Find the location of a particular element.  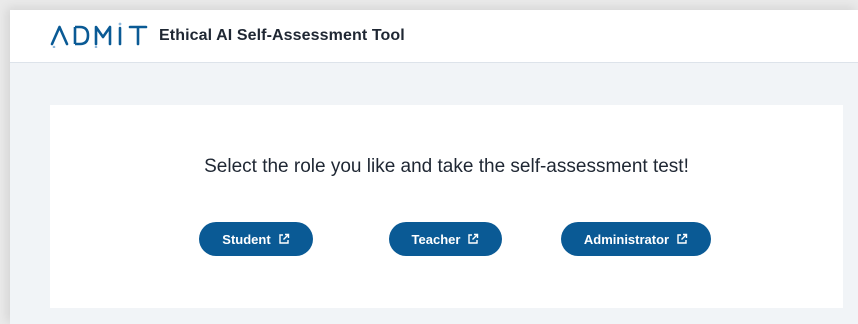

app-title: Ethical AI Self-Assessment Tool is located at coordinates (282, 35).